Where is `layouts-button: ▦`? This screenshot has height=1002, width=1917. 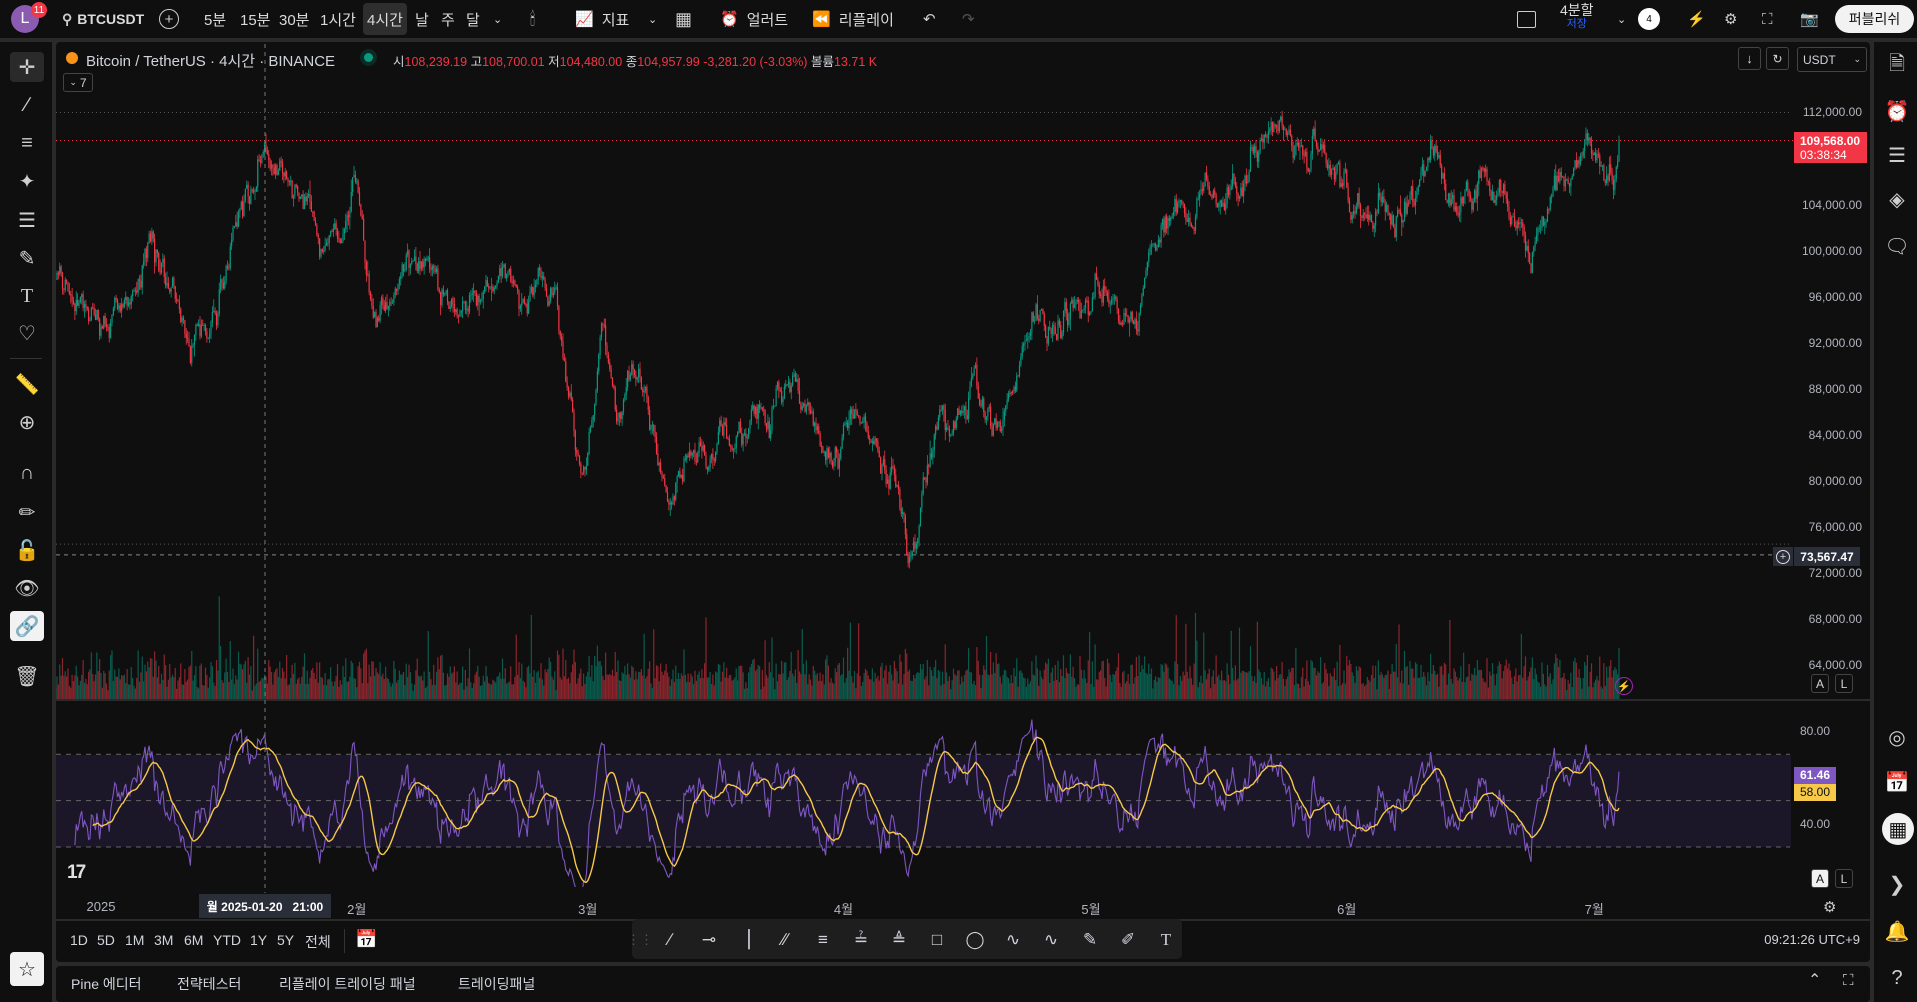
layouts-button: ▦ is located at coordinates (683, 19).